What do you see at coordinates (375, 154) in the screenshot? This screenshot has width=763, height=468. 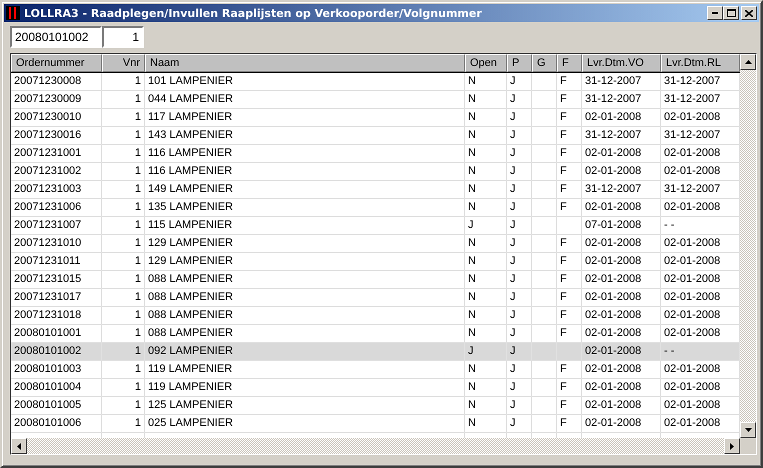 I see `table-row: 20071231001 1 116 LAMPENIER N J F 02-01-2008 02-01-2008` at bounding box center [375, 154].